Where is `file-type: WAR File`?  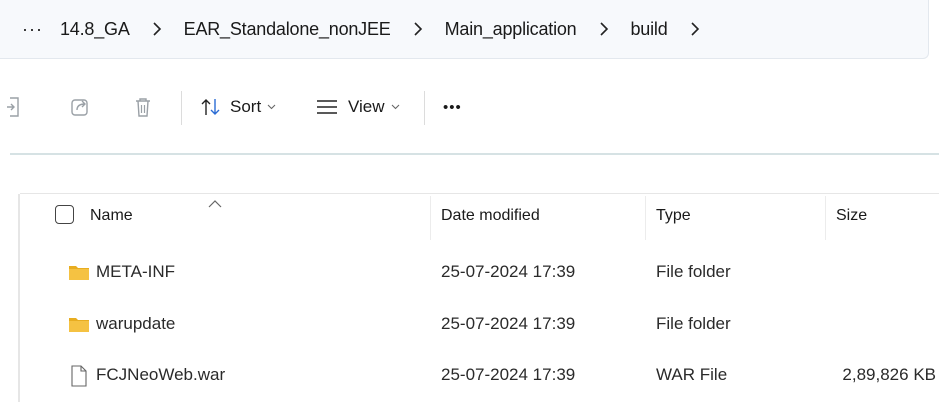 file-type: WAR File is located at coordinates (692, 374).